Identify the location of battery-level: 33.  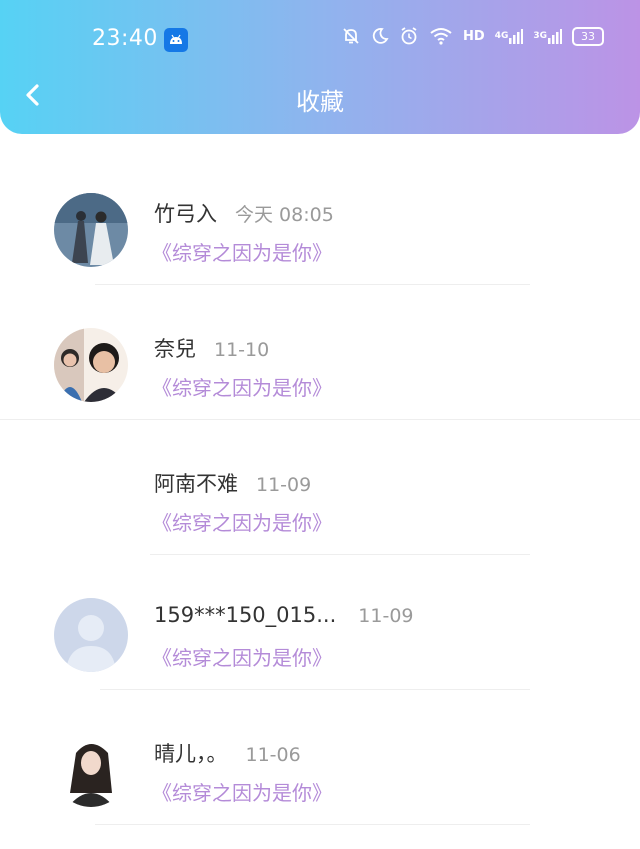
(588, 36).